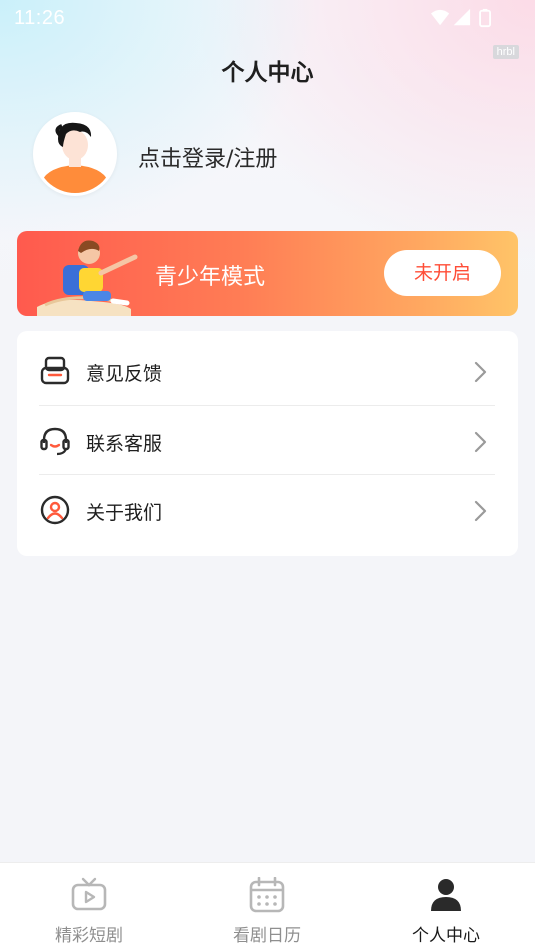 The width and height of the screenshot is (535, 951). Describe the element at coordinates (485, 18) in the screenshot. I see `battery-icon` at that location.